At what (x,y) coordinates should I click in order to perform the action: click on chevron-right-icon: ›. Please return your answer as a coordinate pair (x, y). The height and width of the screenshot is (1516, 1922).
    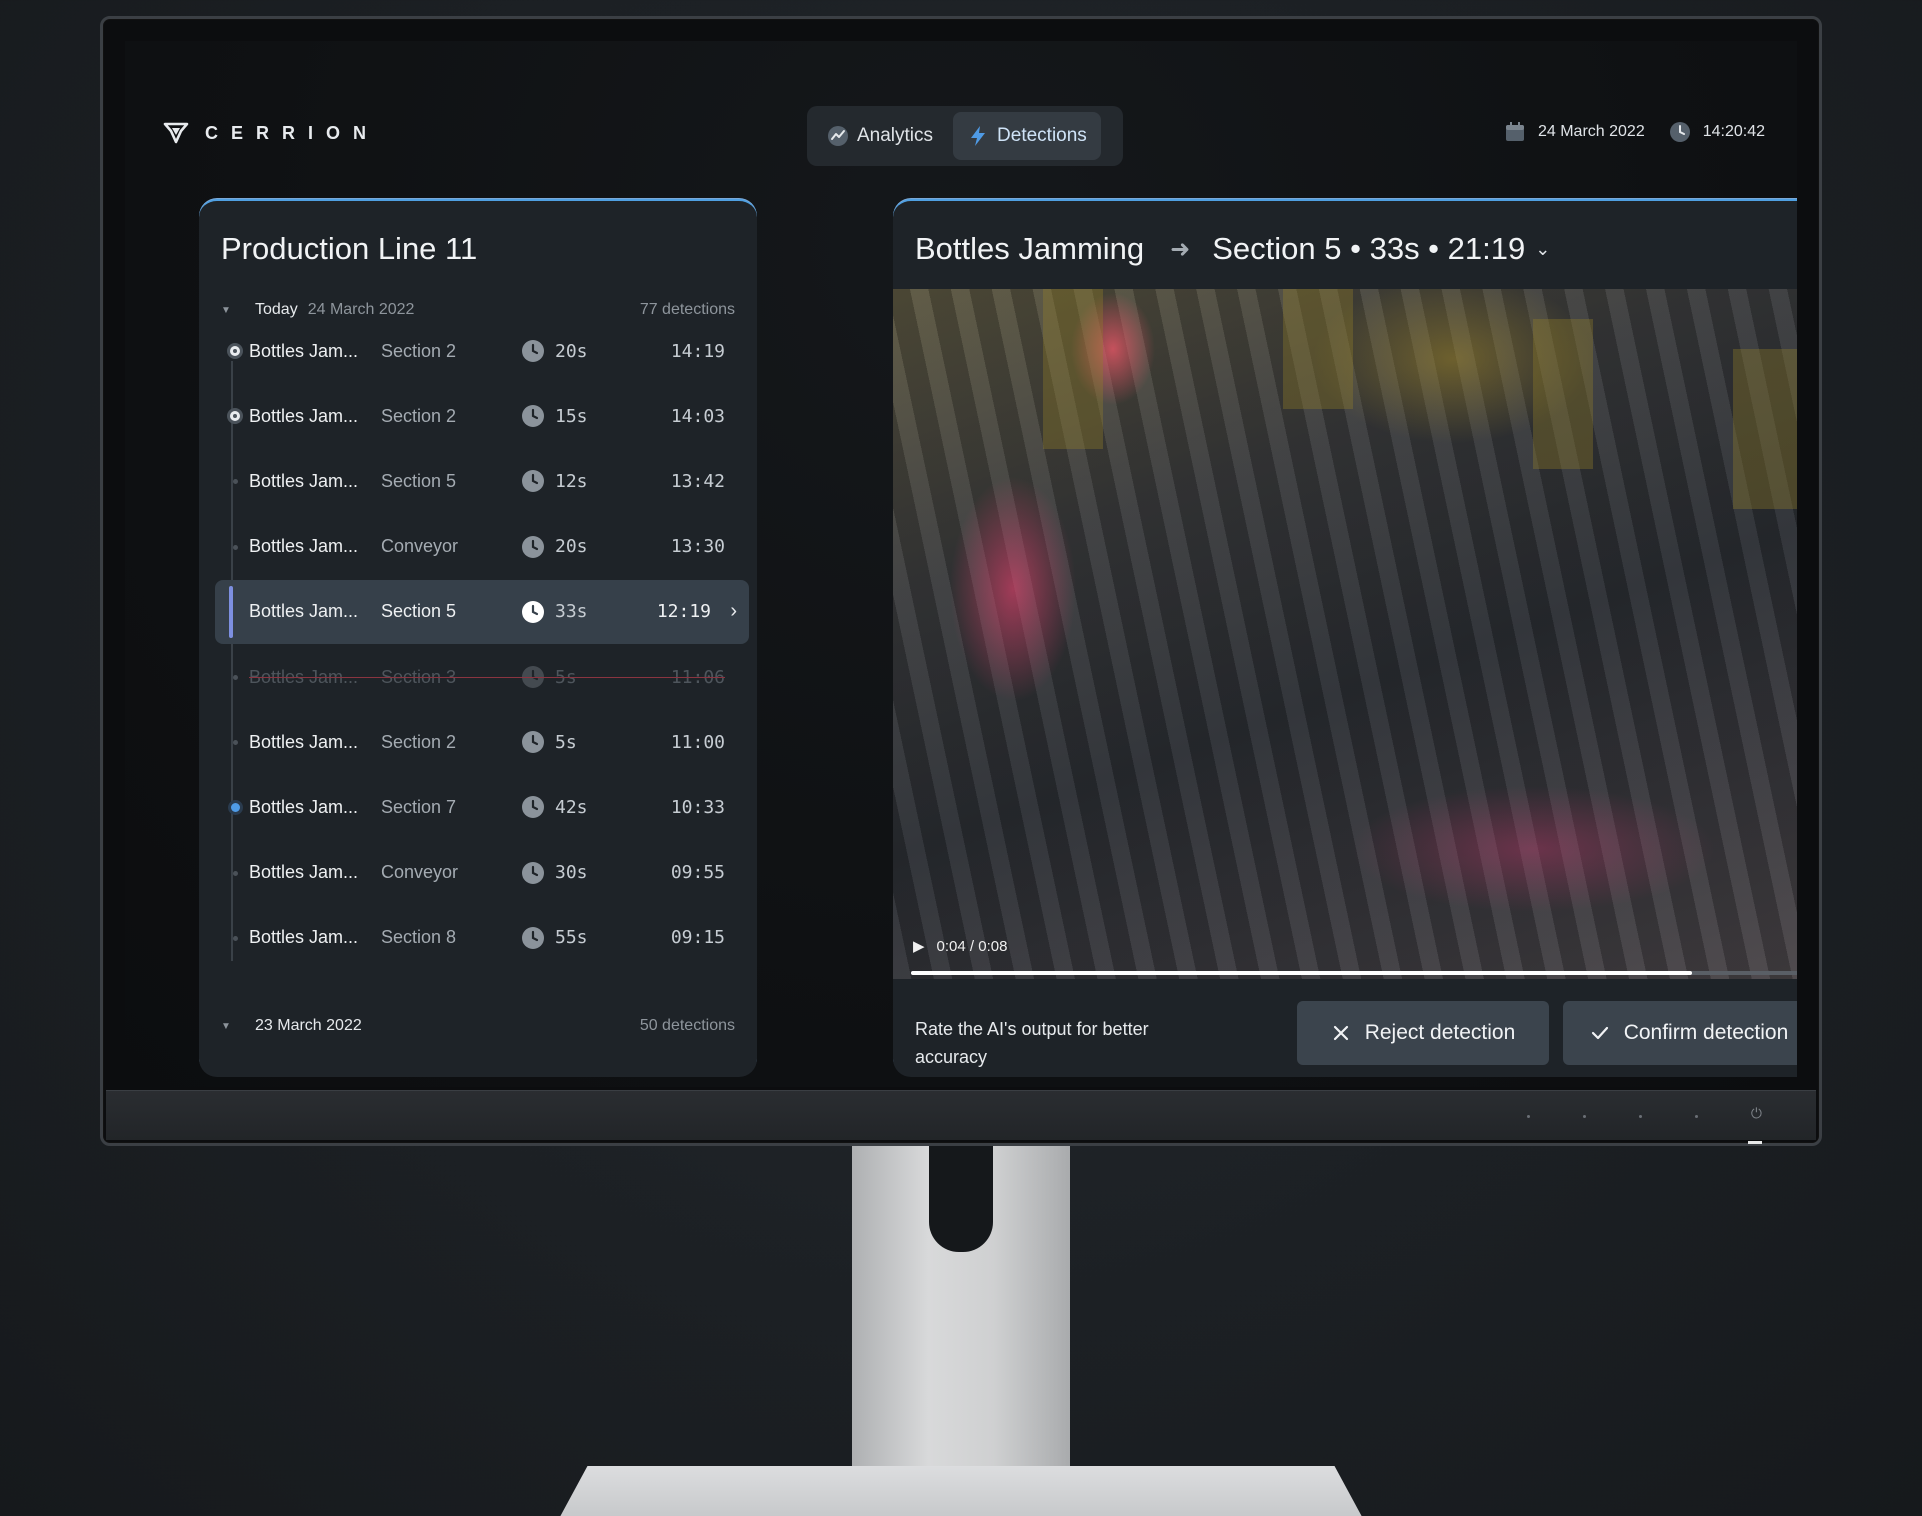
    Looking at the image, I should click on (733, 611).